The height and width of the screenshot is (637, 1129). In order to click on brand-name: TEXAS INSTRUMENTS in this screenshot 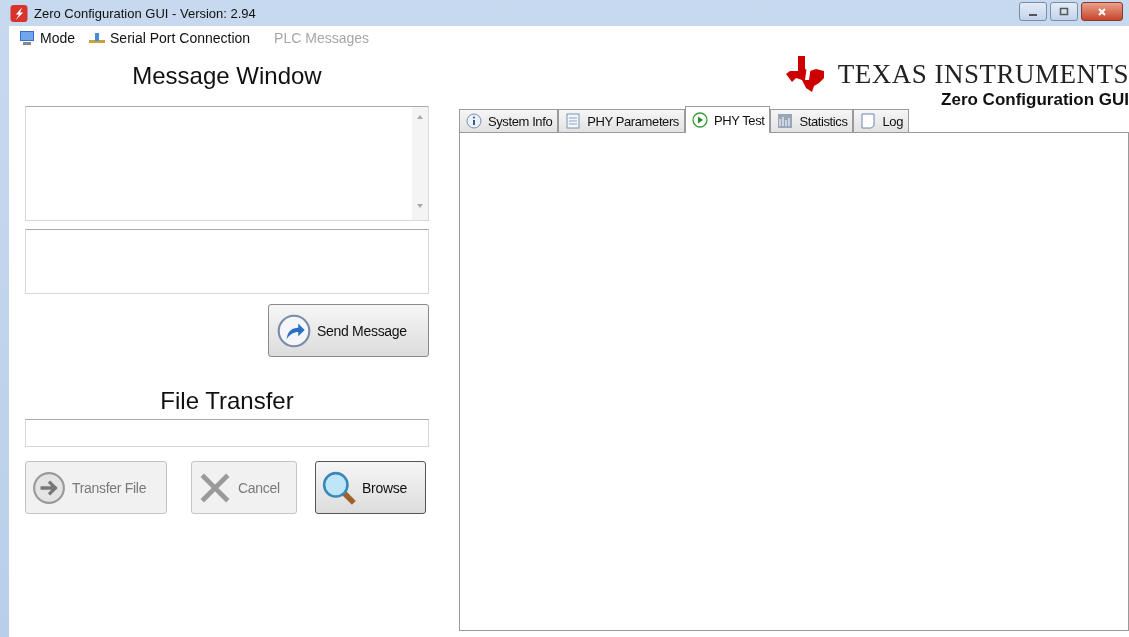, I will do `click(983, 74)`.